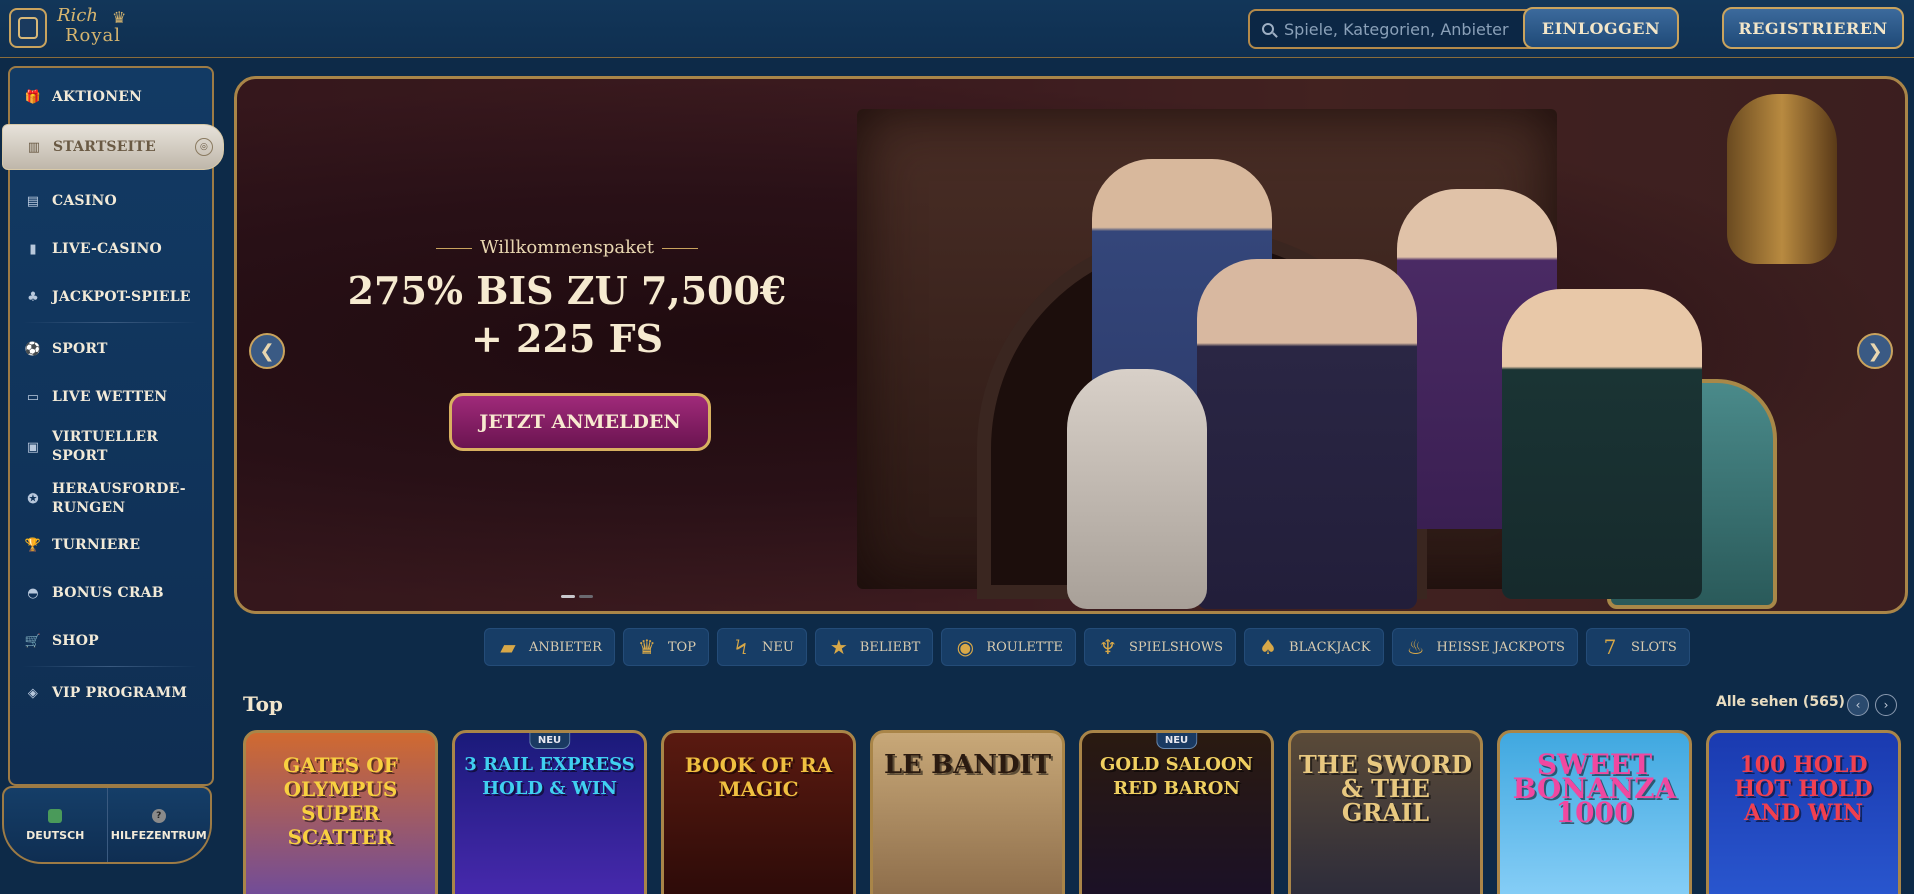  Describe the element at coordinates (549, 812) in the screenshot. I see `game-card: NEU 3 RAIL EXPRESS HOLD & WIN` at that location.